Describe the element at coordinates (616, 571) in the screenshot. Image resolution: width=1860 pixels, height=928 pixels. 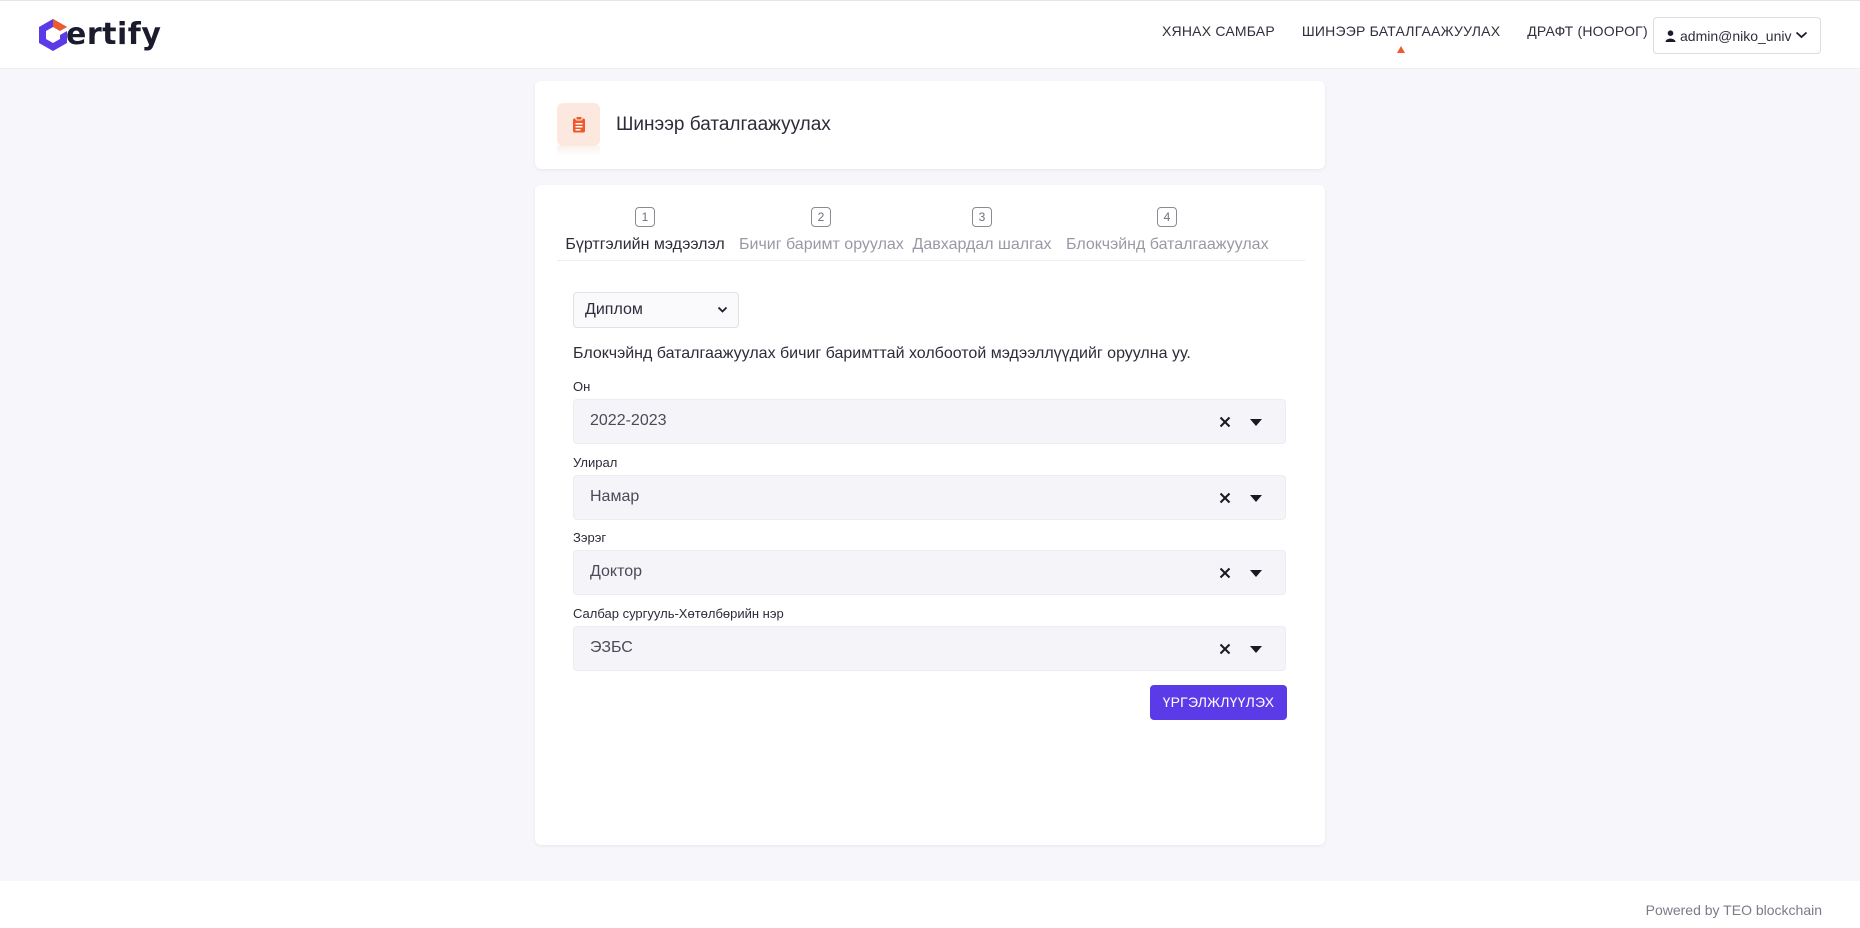
I see `degree-value: Доктор` at that location.